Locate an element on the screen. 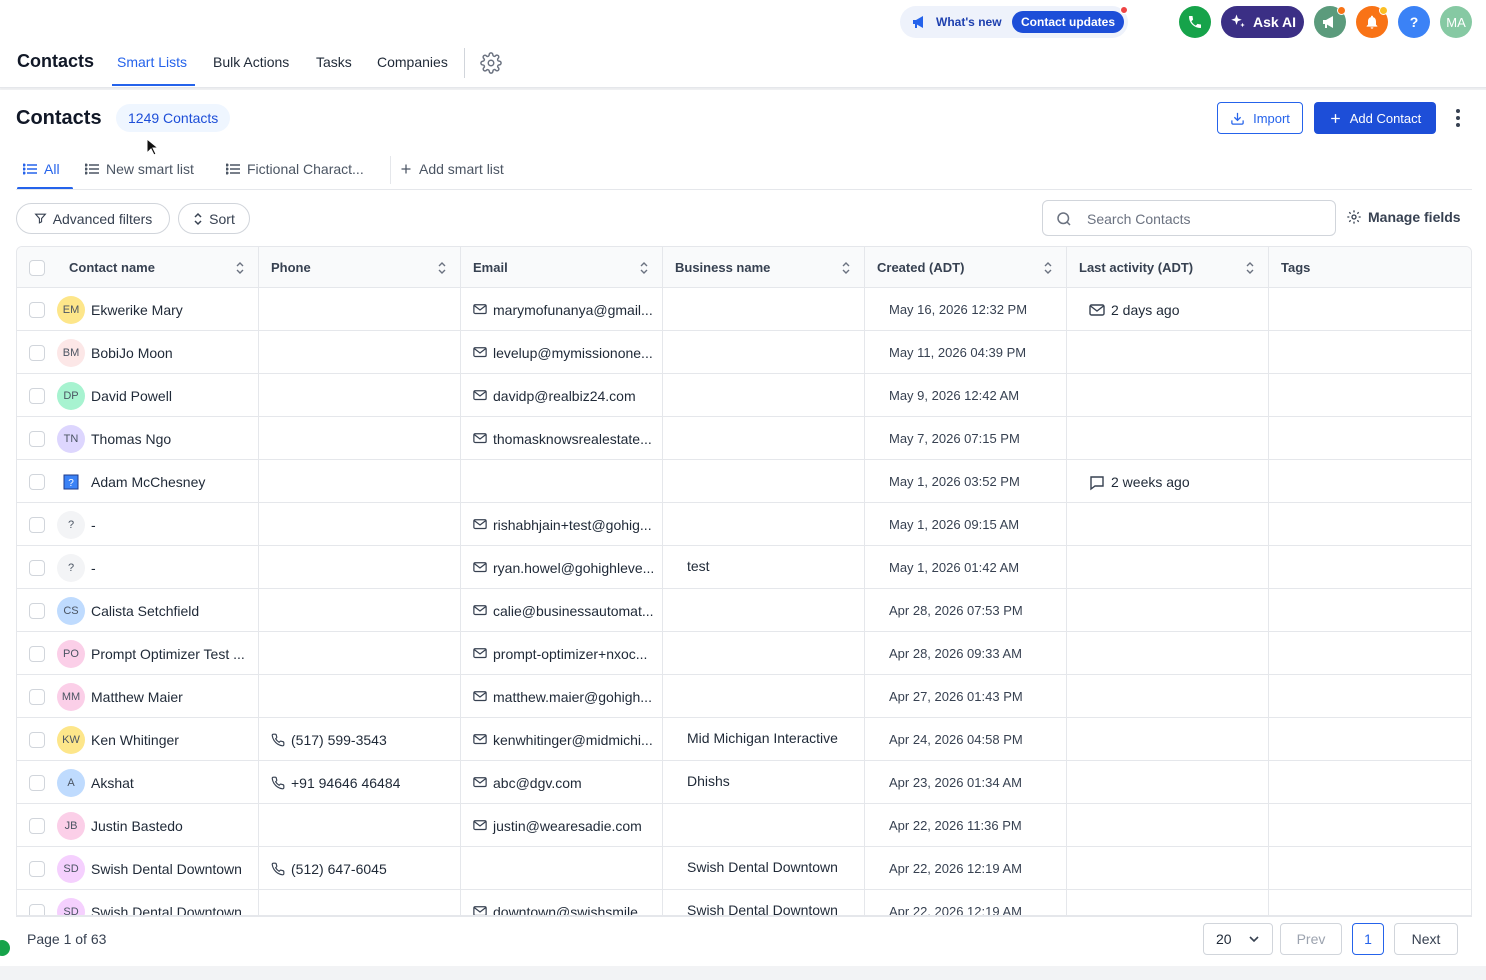 This screenshot has width=1486, height=980. user-avatar: MA is located at coordinates (1456, 22).